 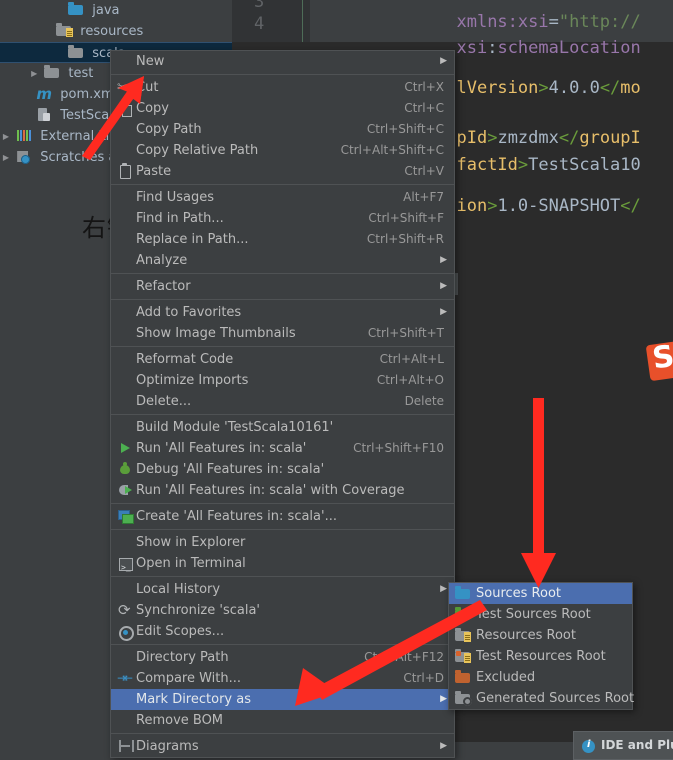 I want to click on notification-text: IDE and Plu, so click(x=637, y=745).